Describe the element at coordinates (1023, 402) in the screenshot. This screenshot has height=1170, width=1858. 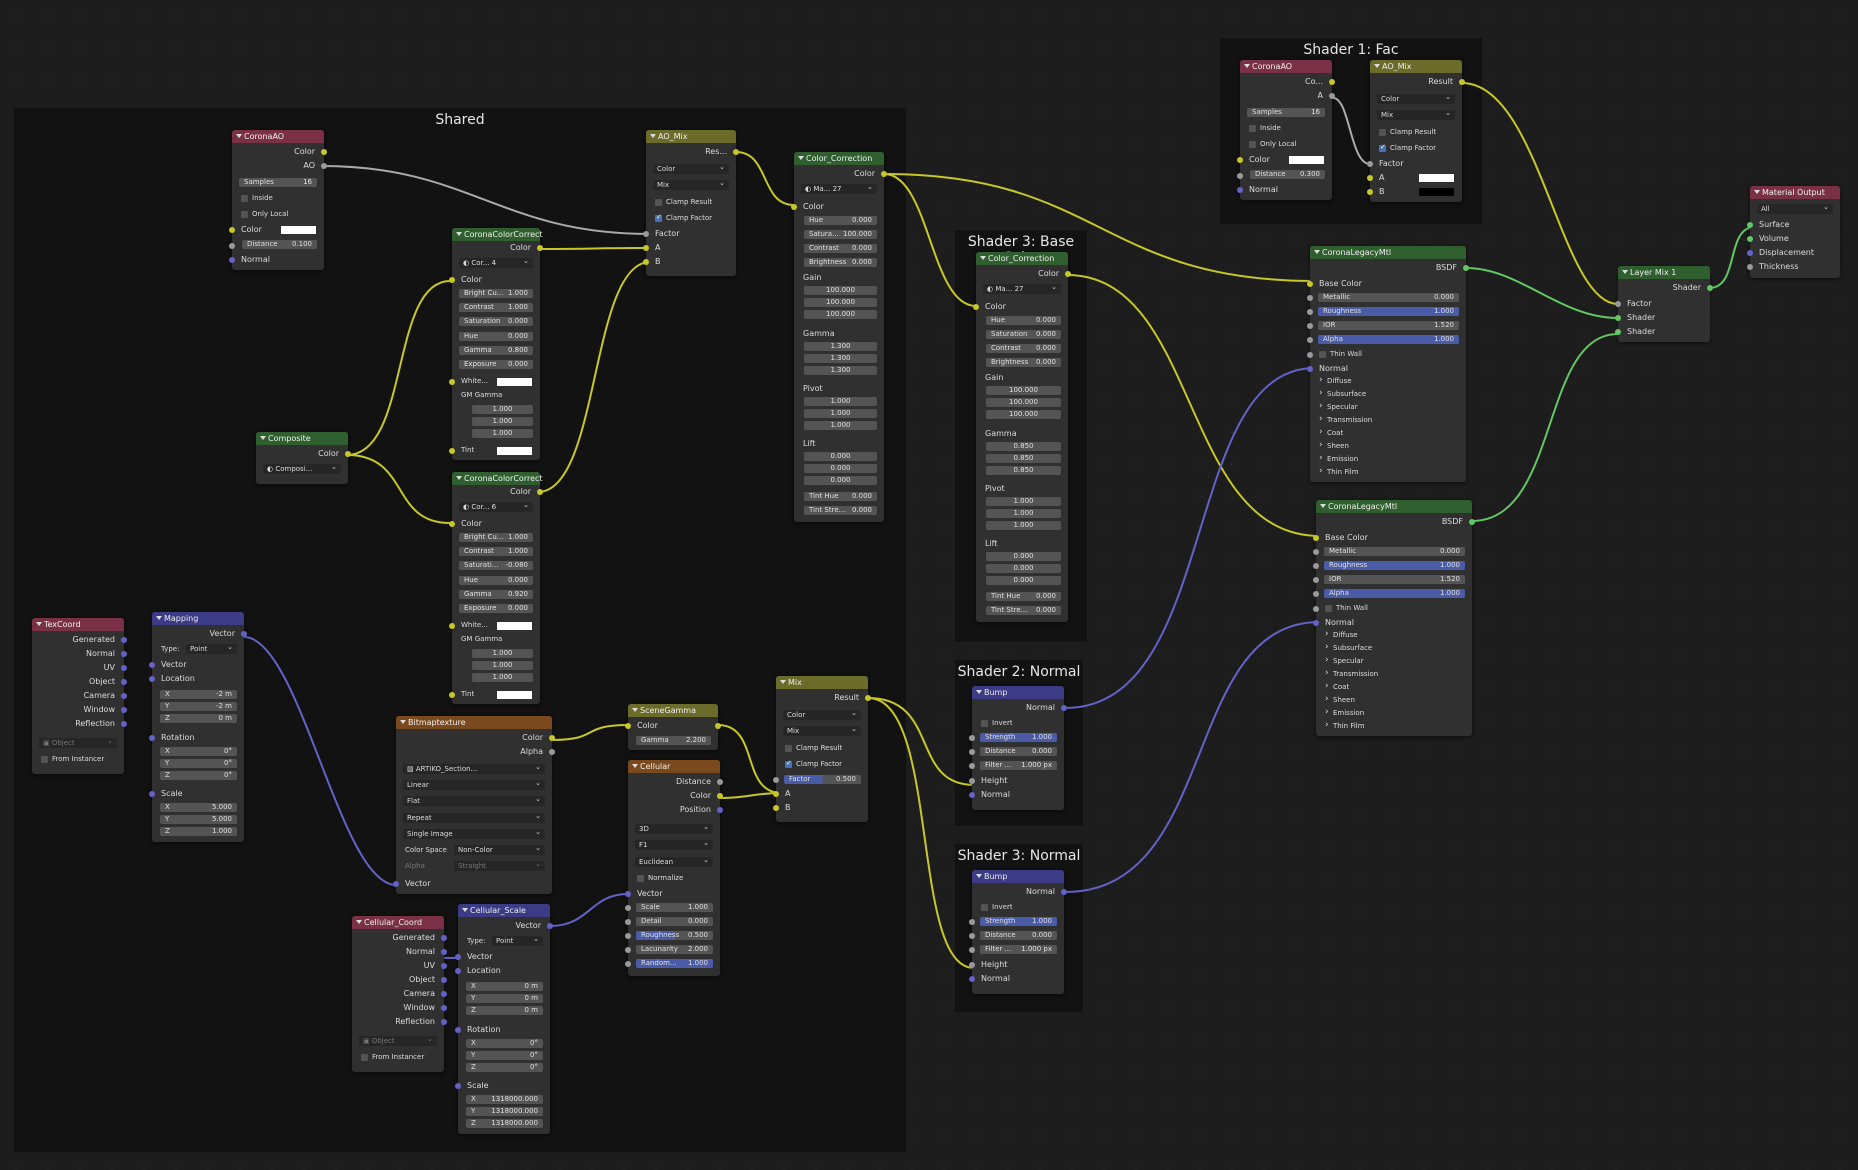
I see `gain-g: 100.000` at that location.